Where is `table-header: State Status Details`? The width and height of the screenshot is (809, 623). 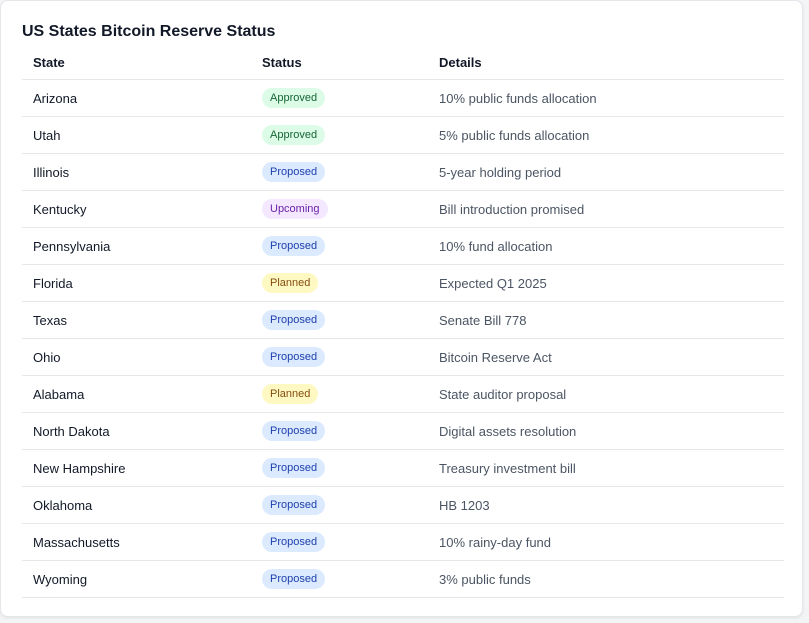 table-header: State Status Details is located at coordinates (403, 62).